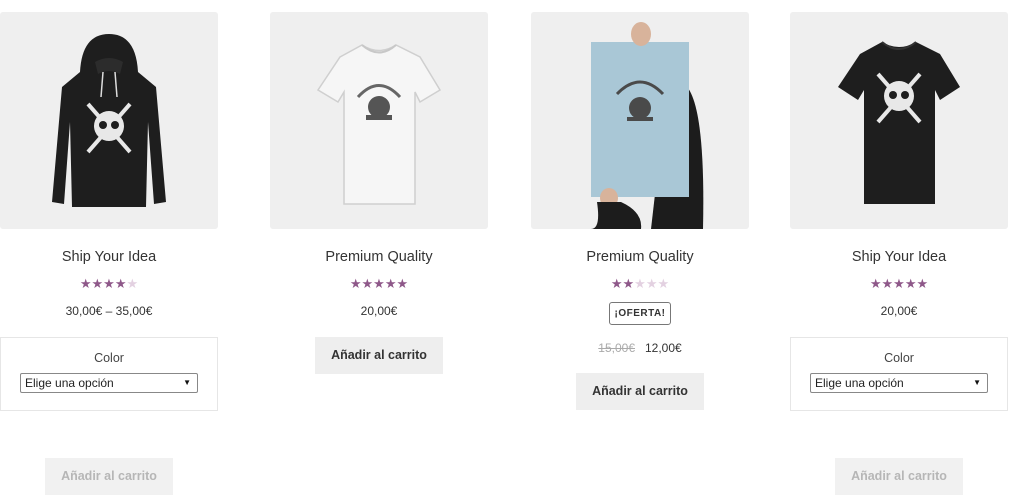 This screenshot has height=504, width=1020. Describe the element at coordinates (640, 313) in the screenshot. I see `sale-badge: ¡OFERTA!` at that location.